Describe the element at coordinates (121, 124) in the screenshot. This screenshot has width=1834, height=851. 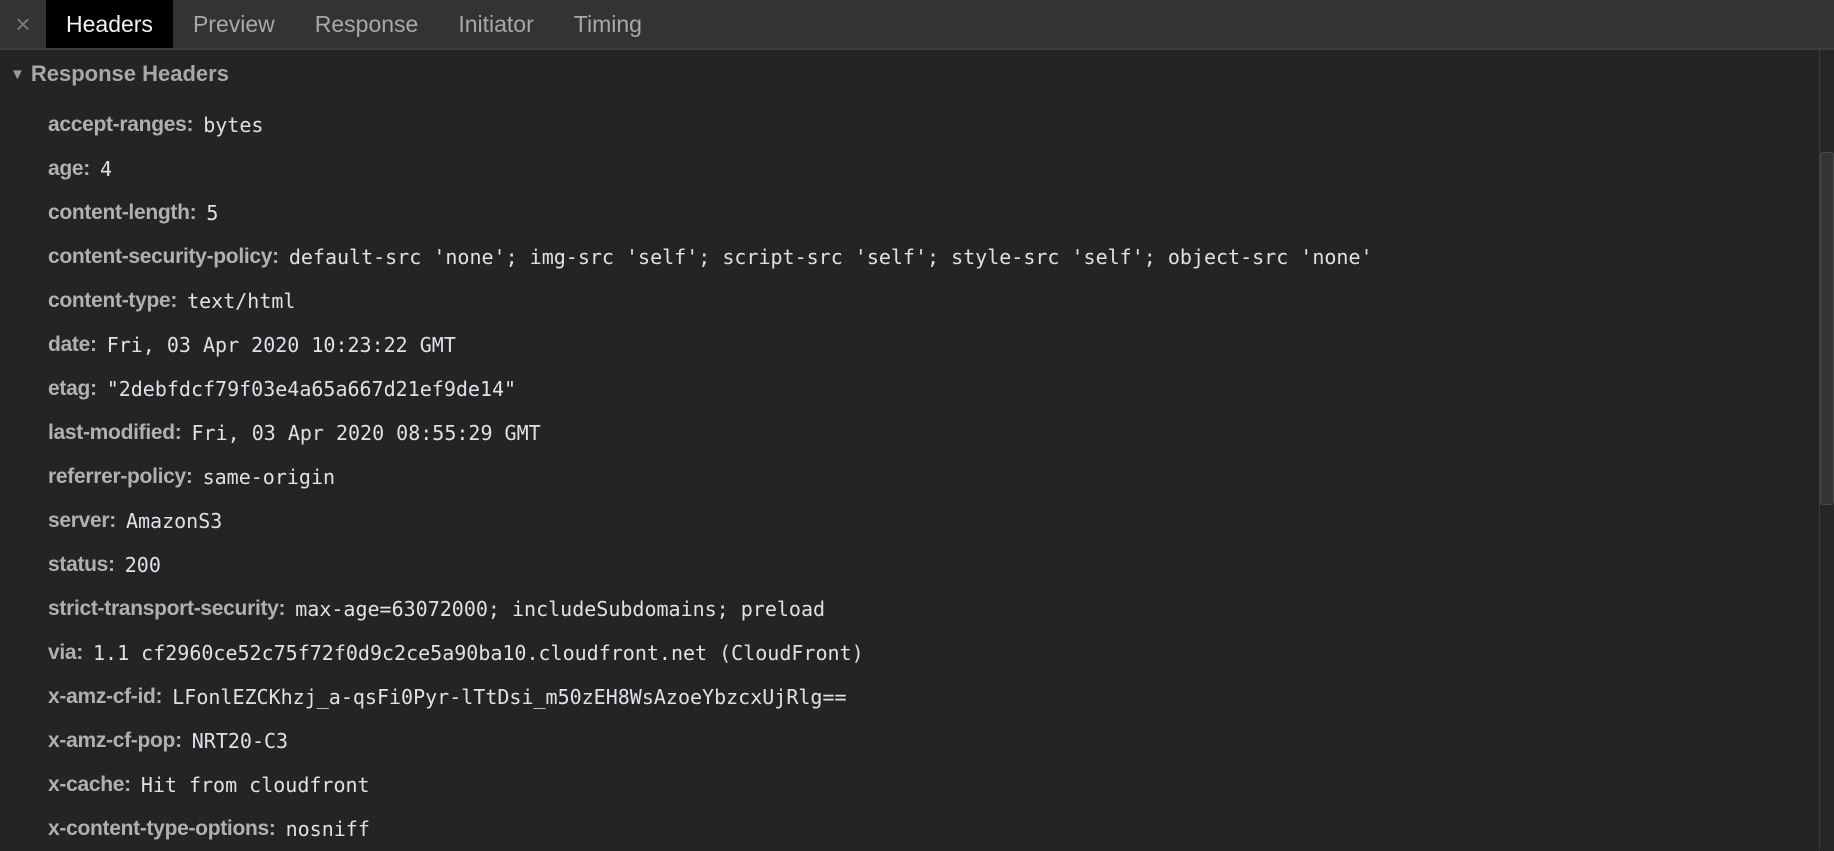
I see `header-name: accept-ranges:` at that location.